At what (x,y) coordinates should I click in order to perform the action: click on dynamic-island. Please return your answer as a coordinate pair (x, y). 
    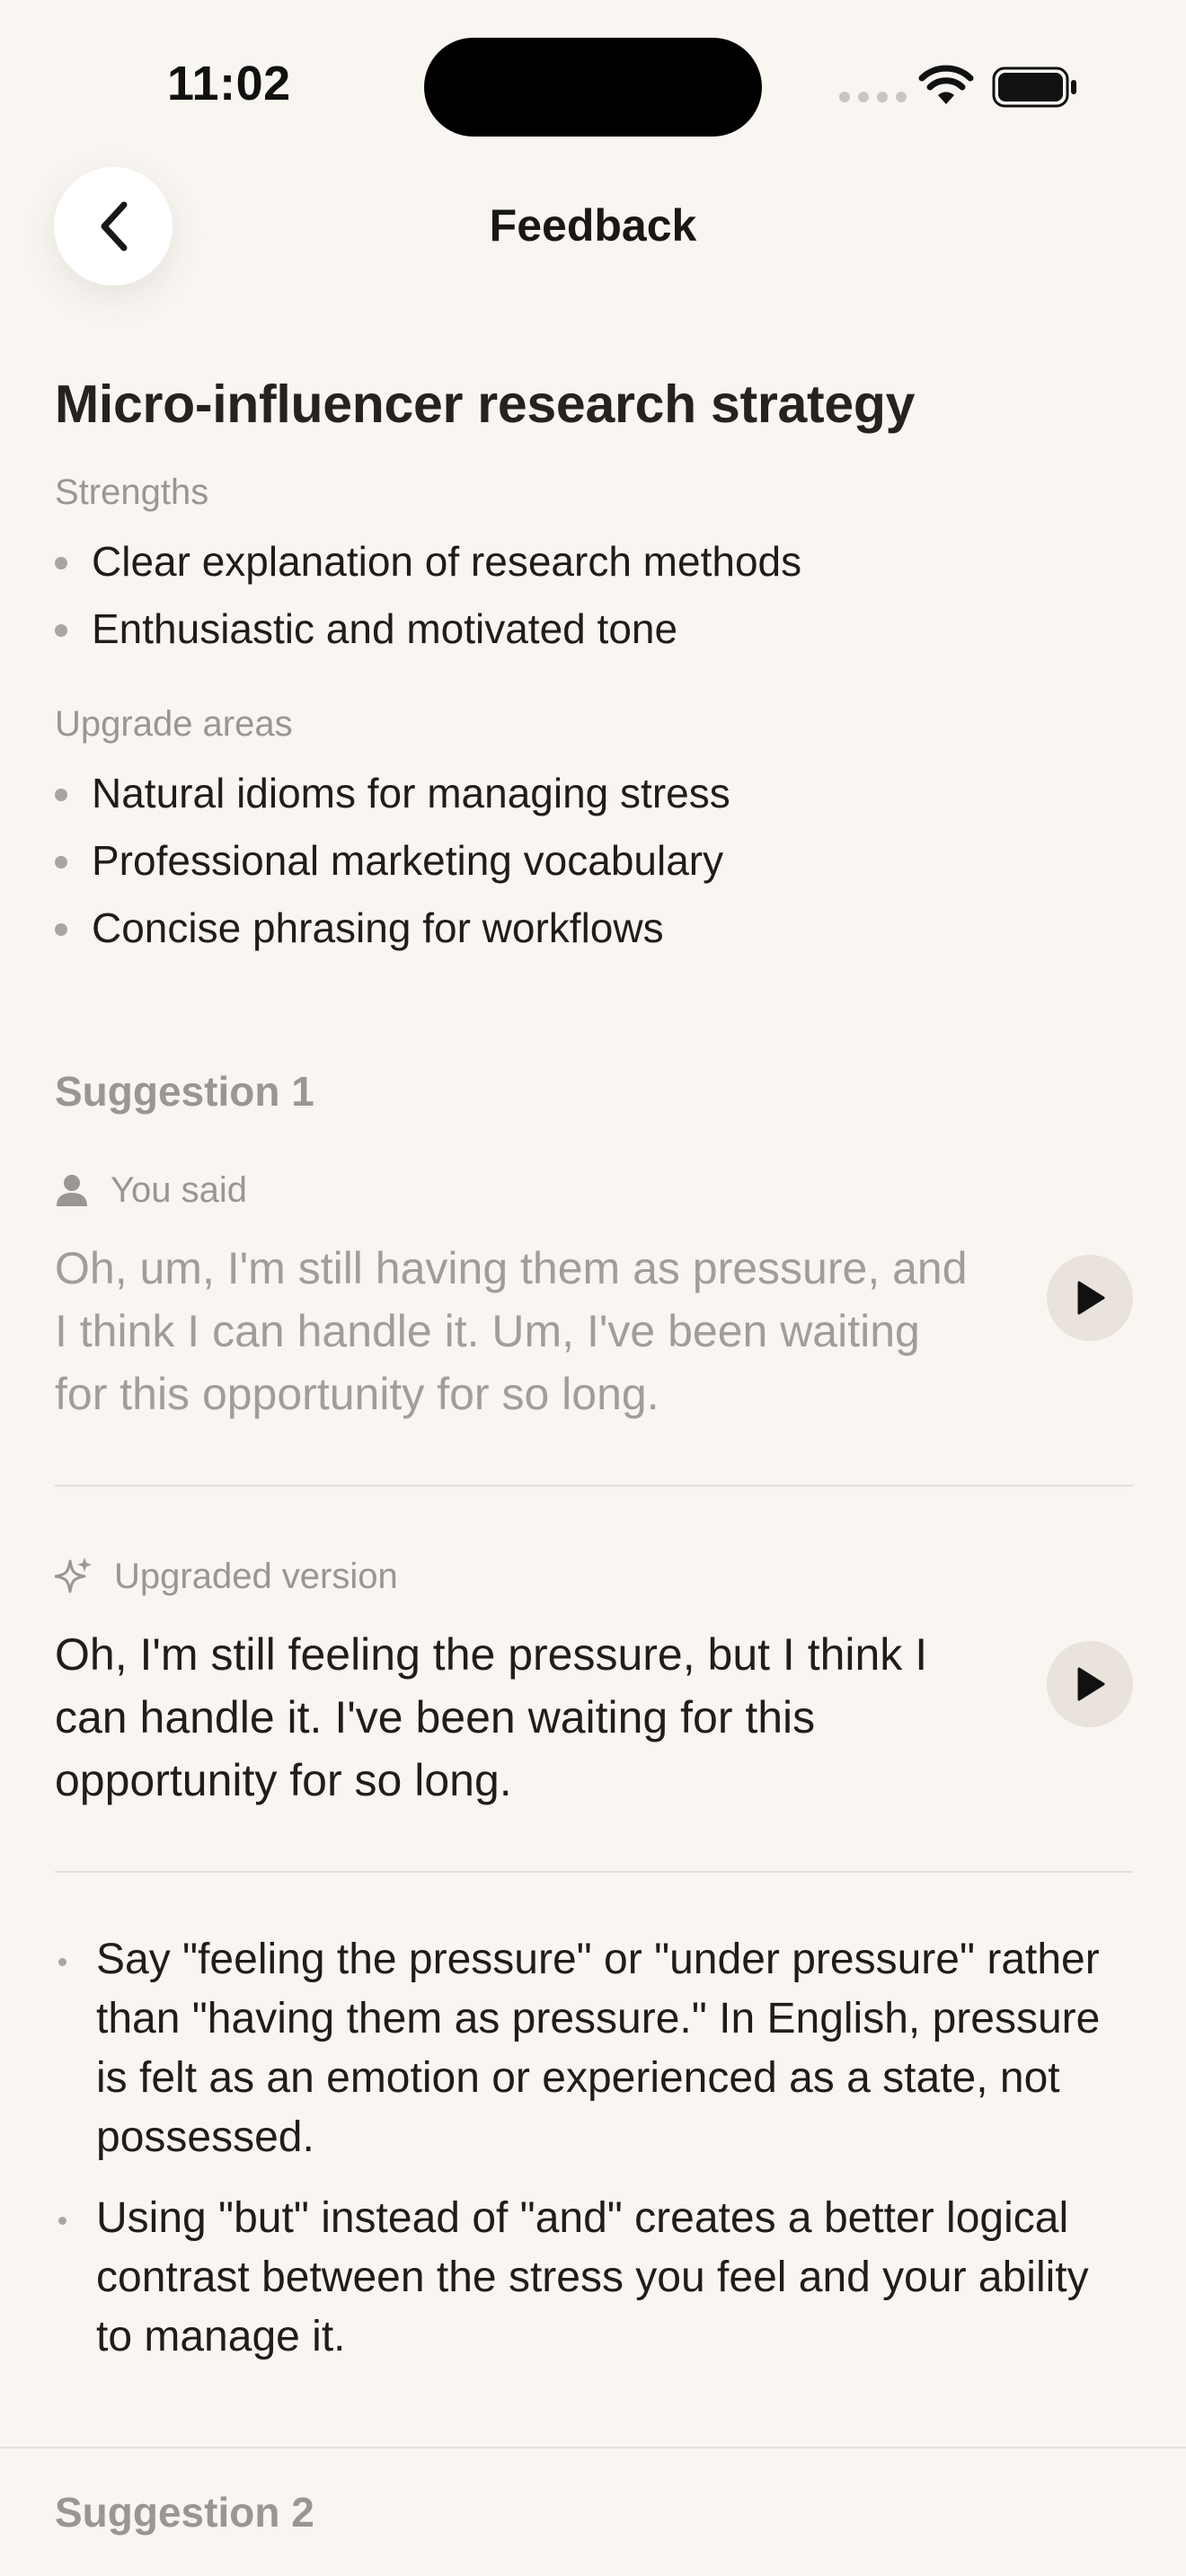
    Looking at the image, I should click on (593, 87).